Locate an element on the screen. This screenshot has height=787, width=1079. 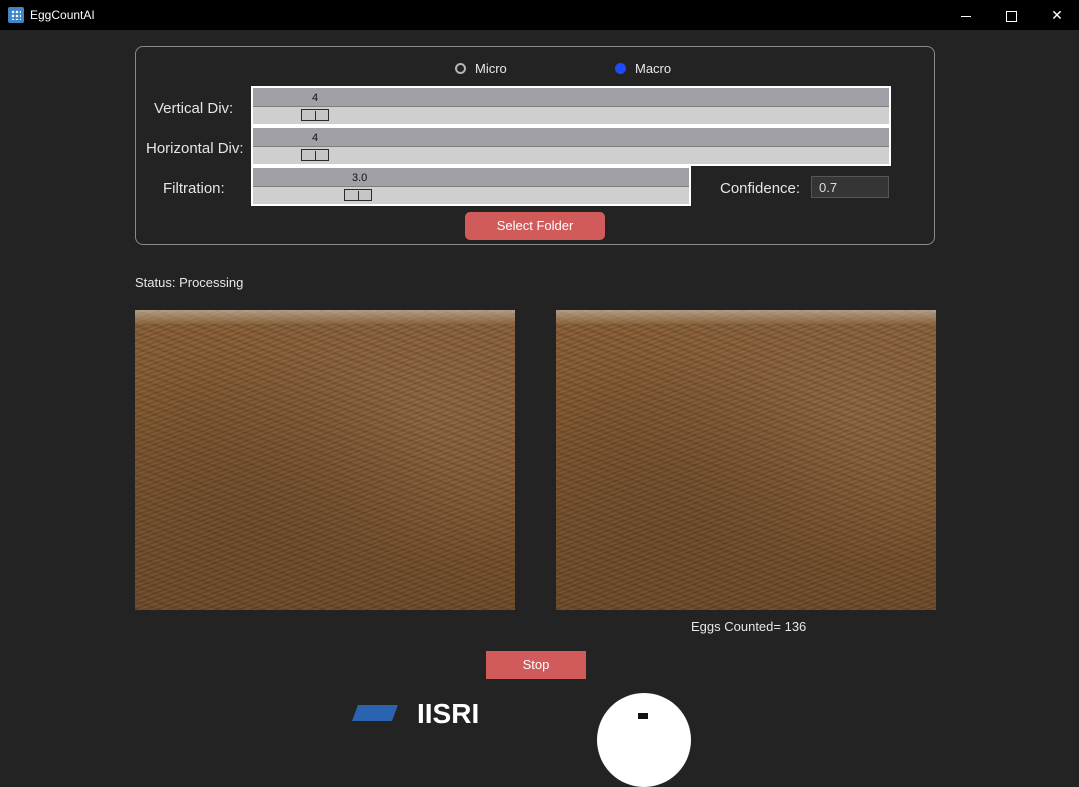
eggs-counted-text: Eggs Counted= 136 is located at coordinates (749, 626).